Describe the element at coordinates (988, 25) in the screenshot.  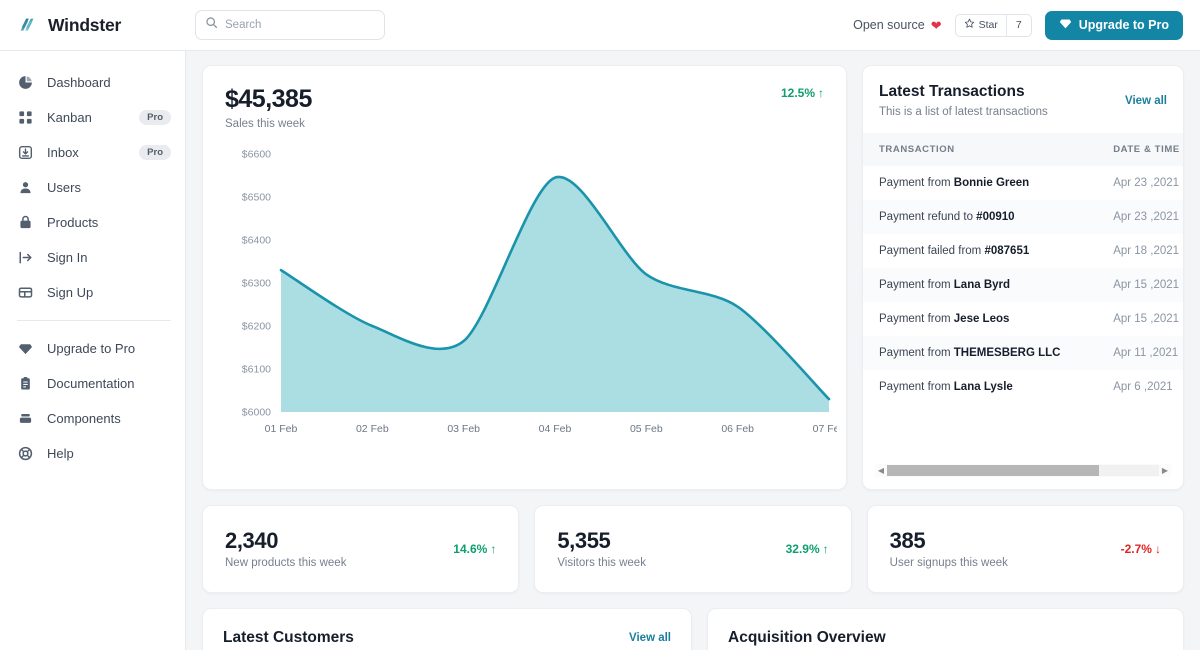
I see `star-label: Star` at that location.